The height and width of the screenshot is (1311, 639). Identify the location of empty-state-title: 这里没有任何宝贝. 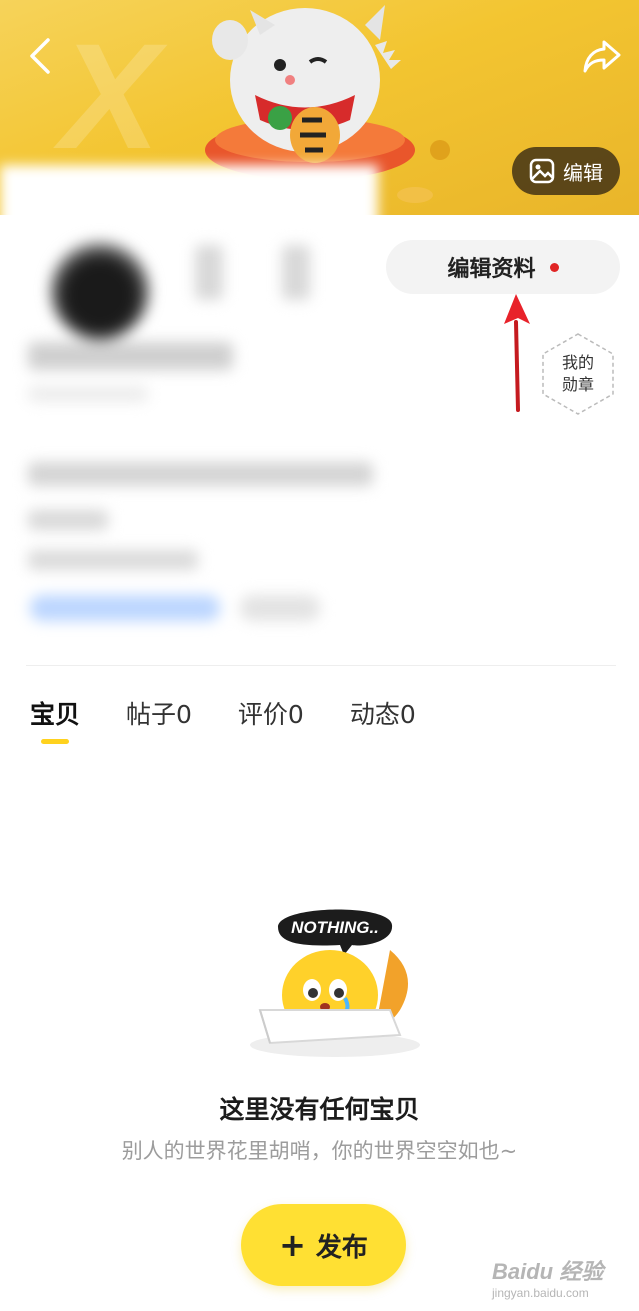
(319, 1109).